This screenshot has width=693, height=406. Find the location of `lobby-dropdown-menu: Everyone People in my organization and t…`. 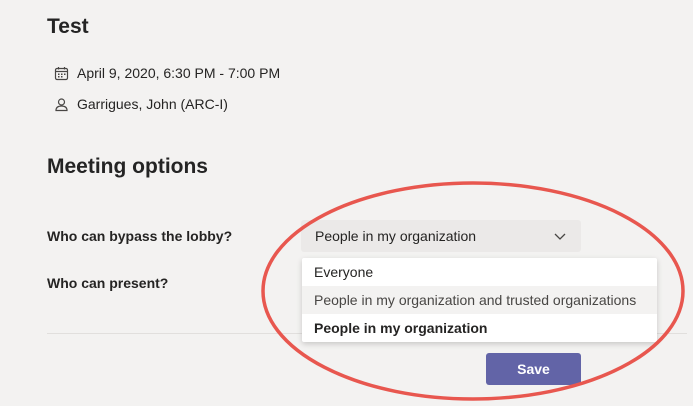

lobby-dropdown-menu: Everyone People in my organization and t… is located at coordinates (479, 300).